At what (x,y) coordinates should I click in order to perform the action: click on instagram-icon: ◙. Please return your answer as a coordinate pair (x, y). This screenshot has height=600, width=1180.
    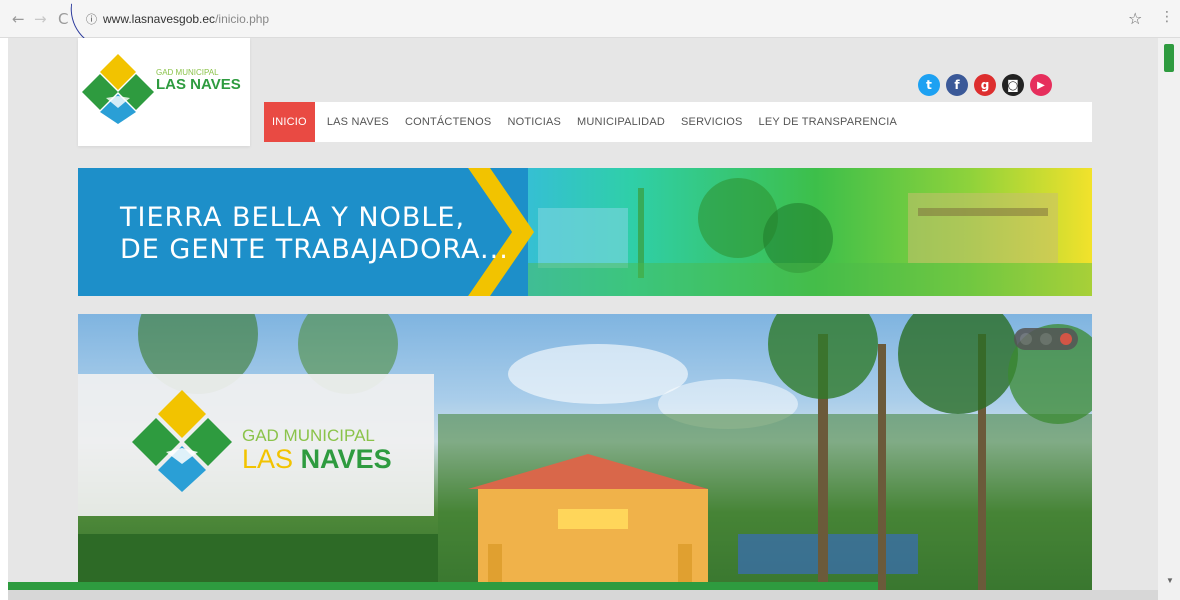
    Looking at the image, I should click on (1013, 85).